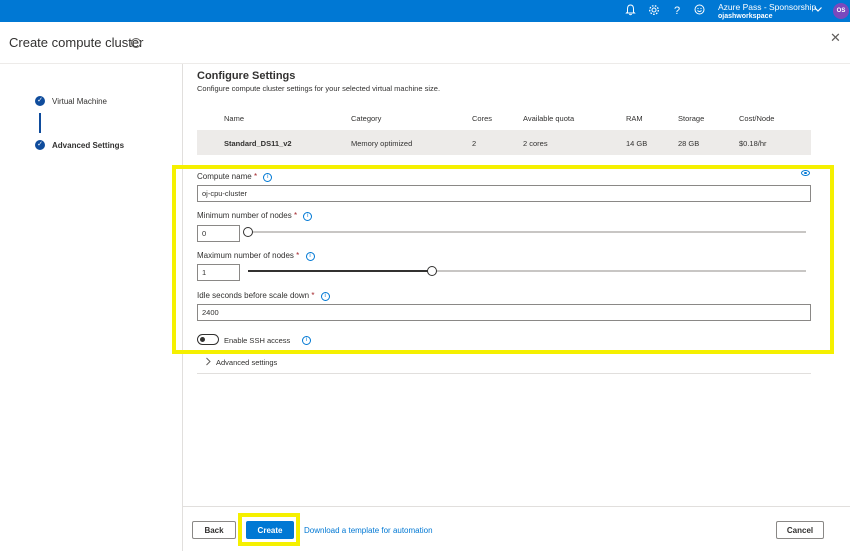 The height and width of the screenshot is (551, 850). What do you see at coordinates (654, 11) in the screenshot?
I see `gear-icon` at bounding box center [654, 11].